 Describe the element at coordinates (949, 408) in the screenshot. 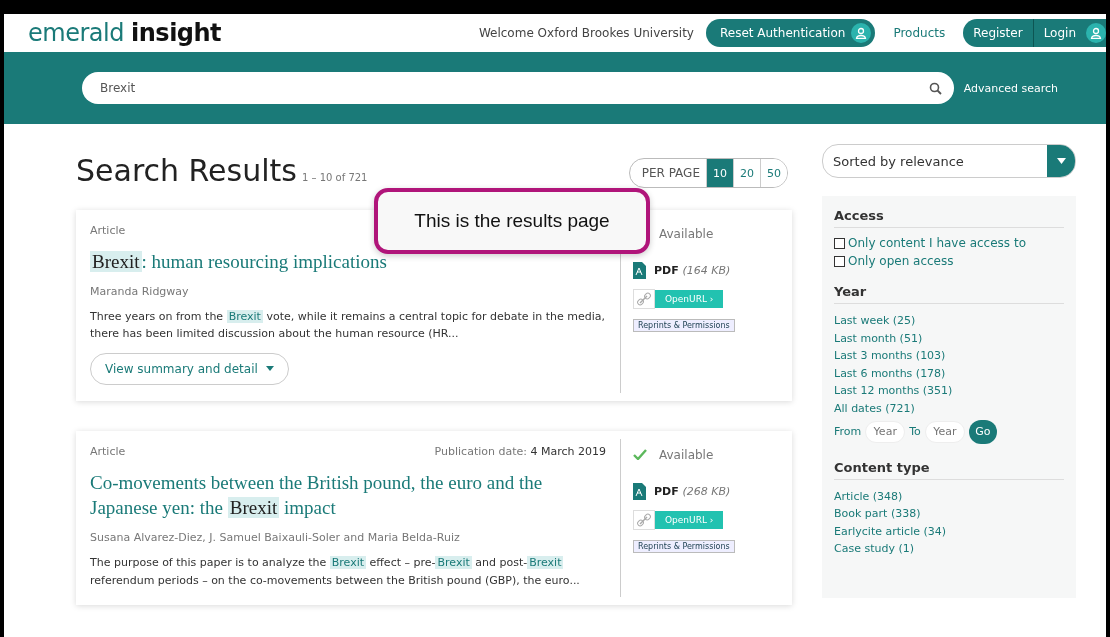

I see `year-filter-link: All dates (721)` at that location.